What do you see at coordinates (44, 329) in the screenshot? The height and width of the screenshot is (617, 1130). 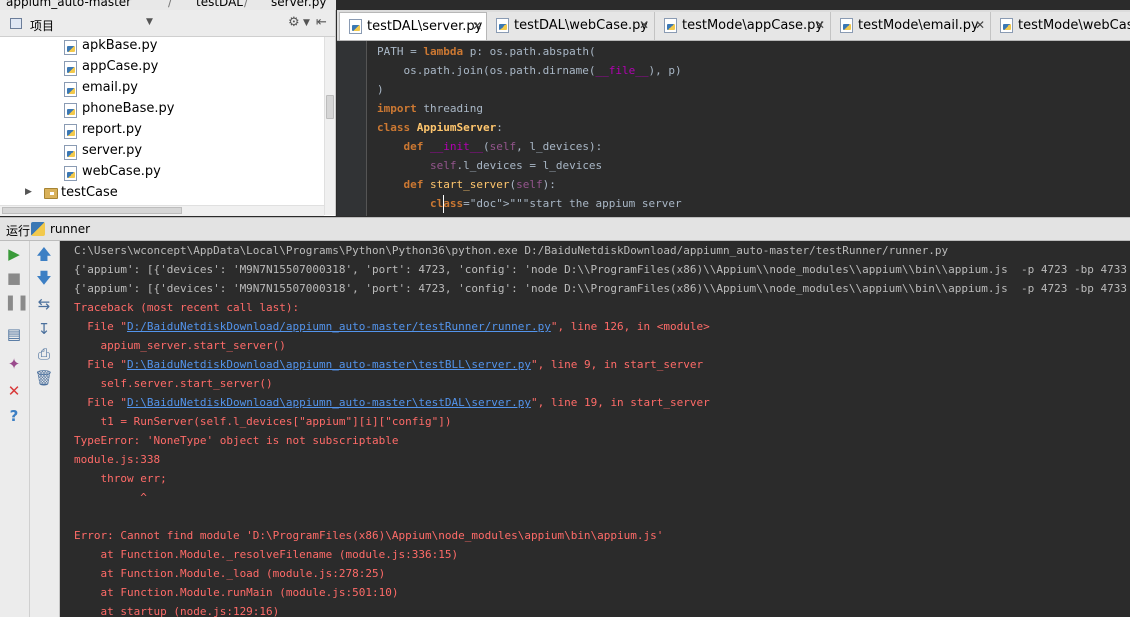 I see `scroll-to-end-icon: ↧` at bounding box center [44, 329].